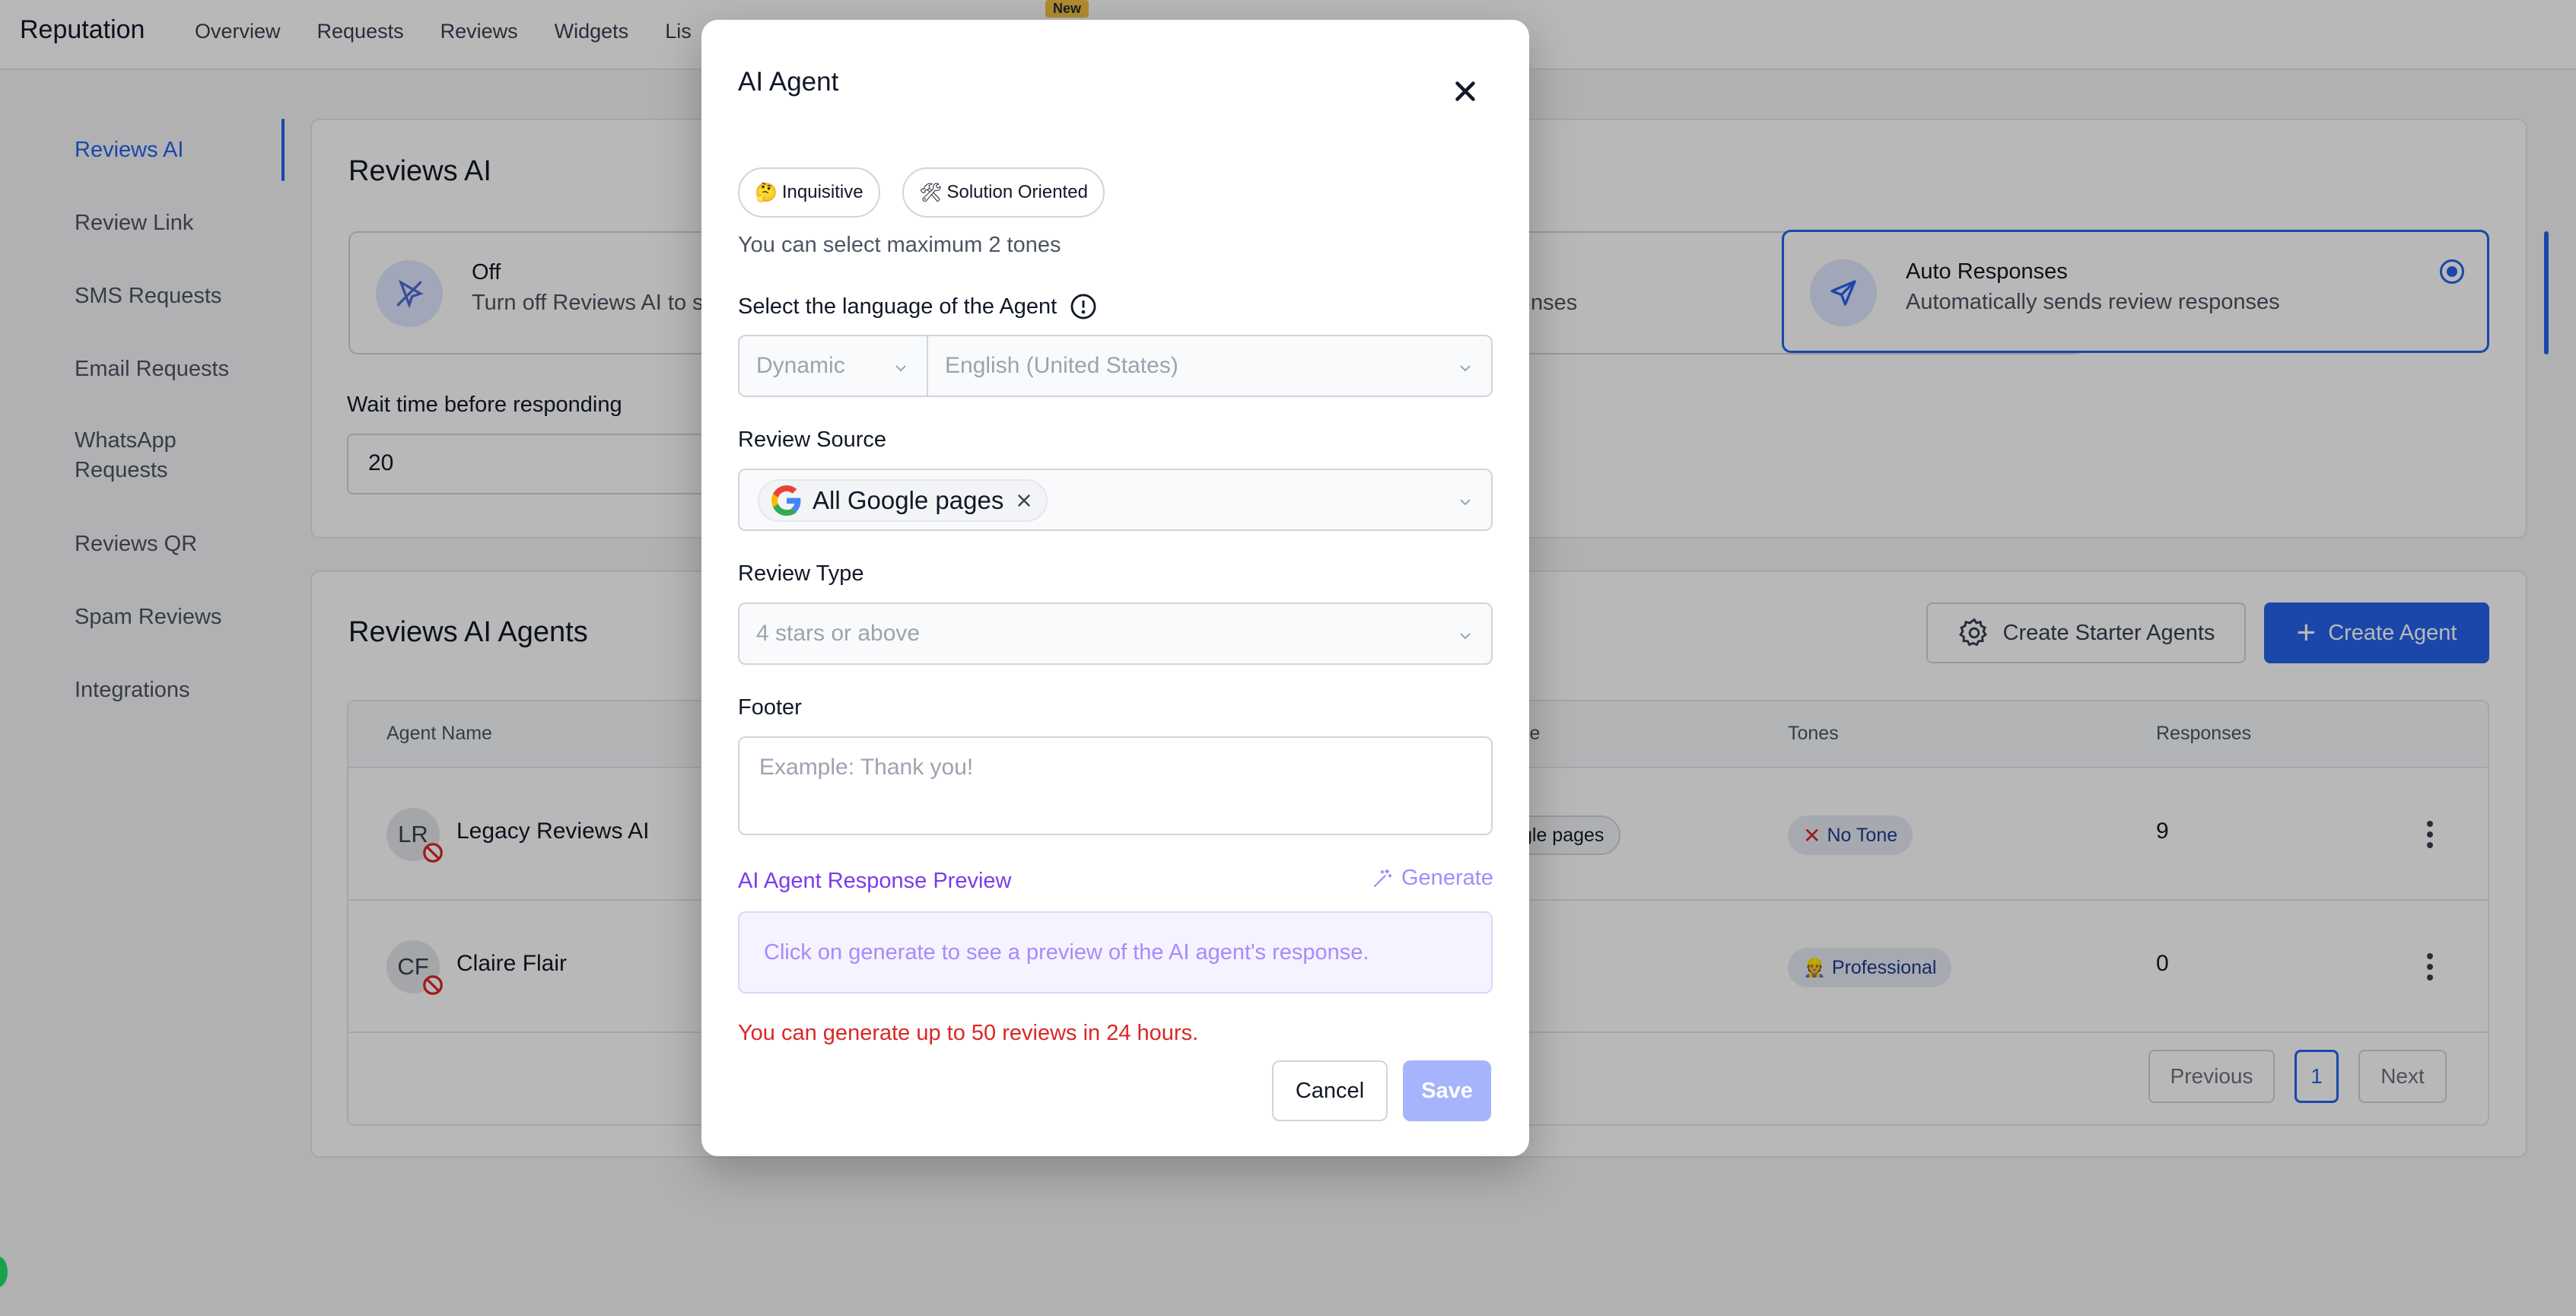 This screenshot has height=1316, width=2576. What do you see at coordinates (1083, 306) in the screenshot?
I see `info-icon` at bounding box center [1083, 306].